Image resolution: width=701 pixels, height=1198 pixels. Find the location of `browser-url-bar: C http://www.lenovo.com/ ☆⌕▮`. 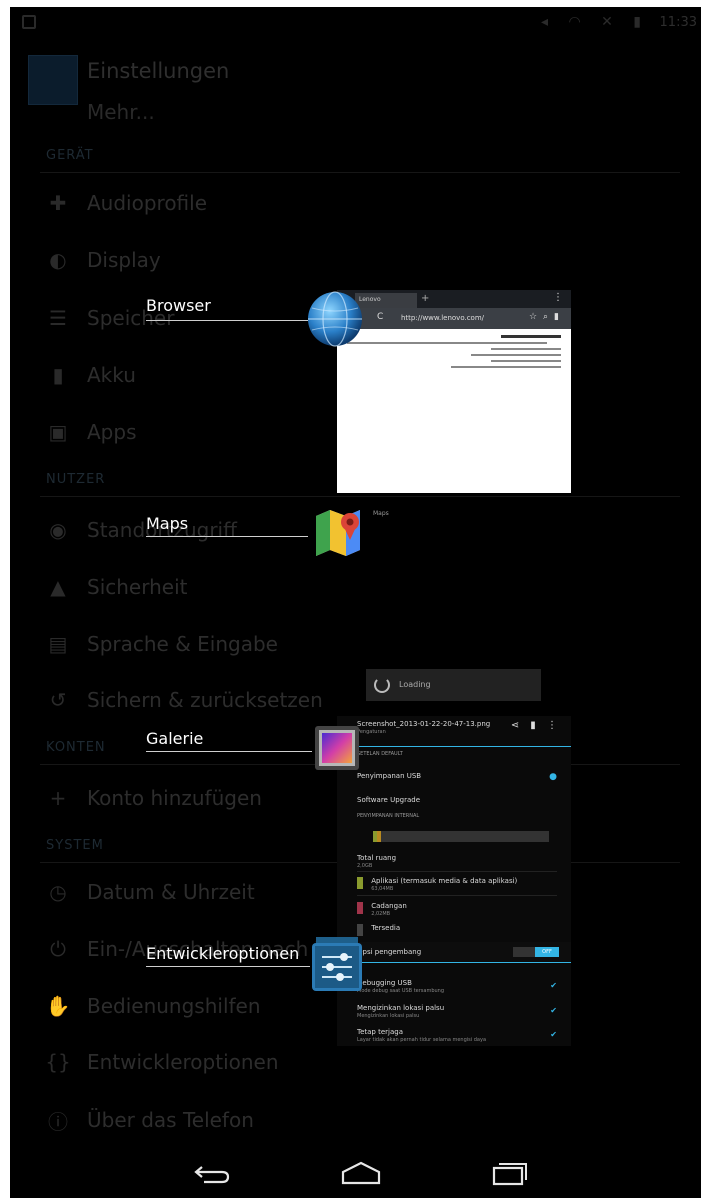

browser-url-bar: C http://www.lenovo.com/ ☆⌕▮ is located at coordinates (454, 318).